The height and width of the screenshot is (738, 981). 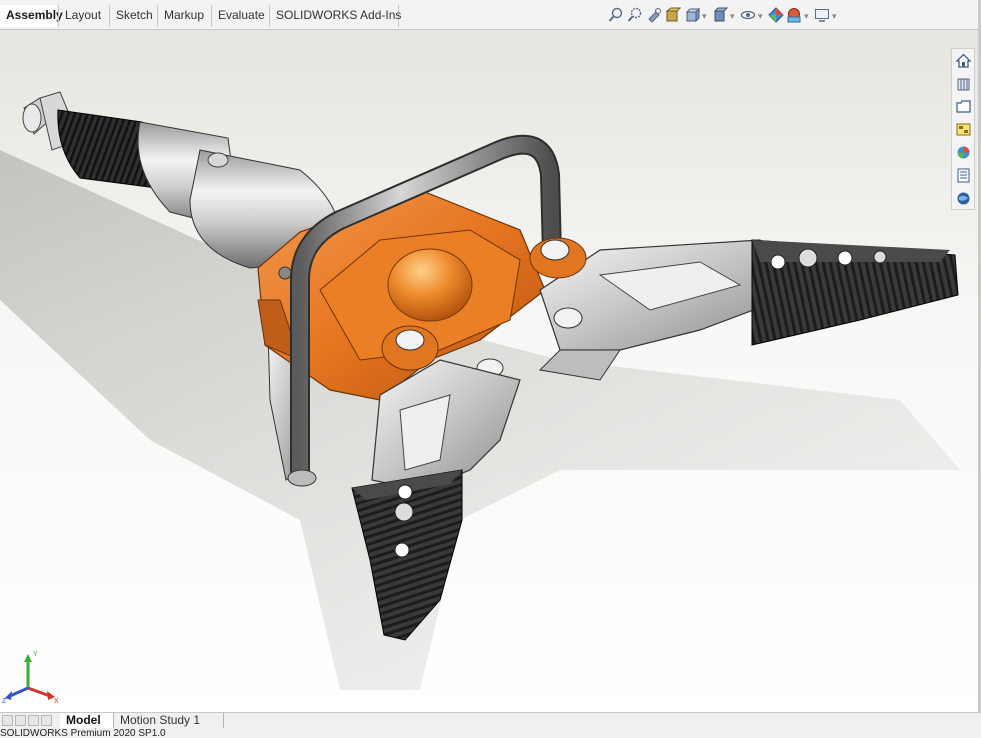 I want to click on view-palette-icon, so click(x=963, y=129).